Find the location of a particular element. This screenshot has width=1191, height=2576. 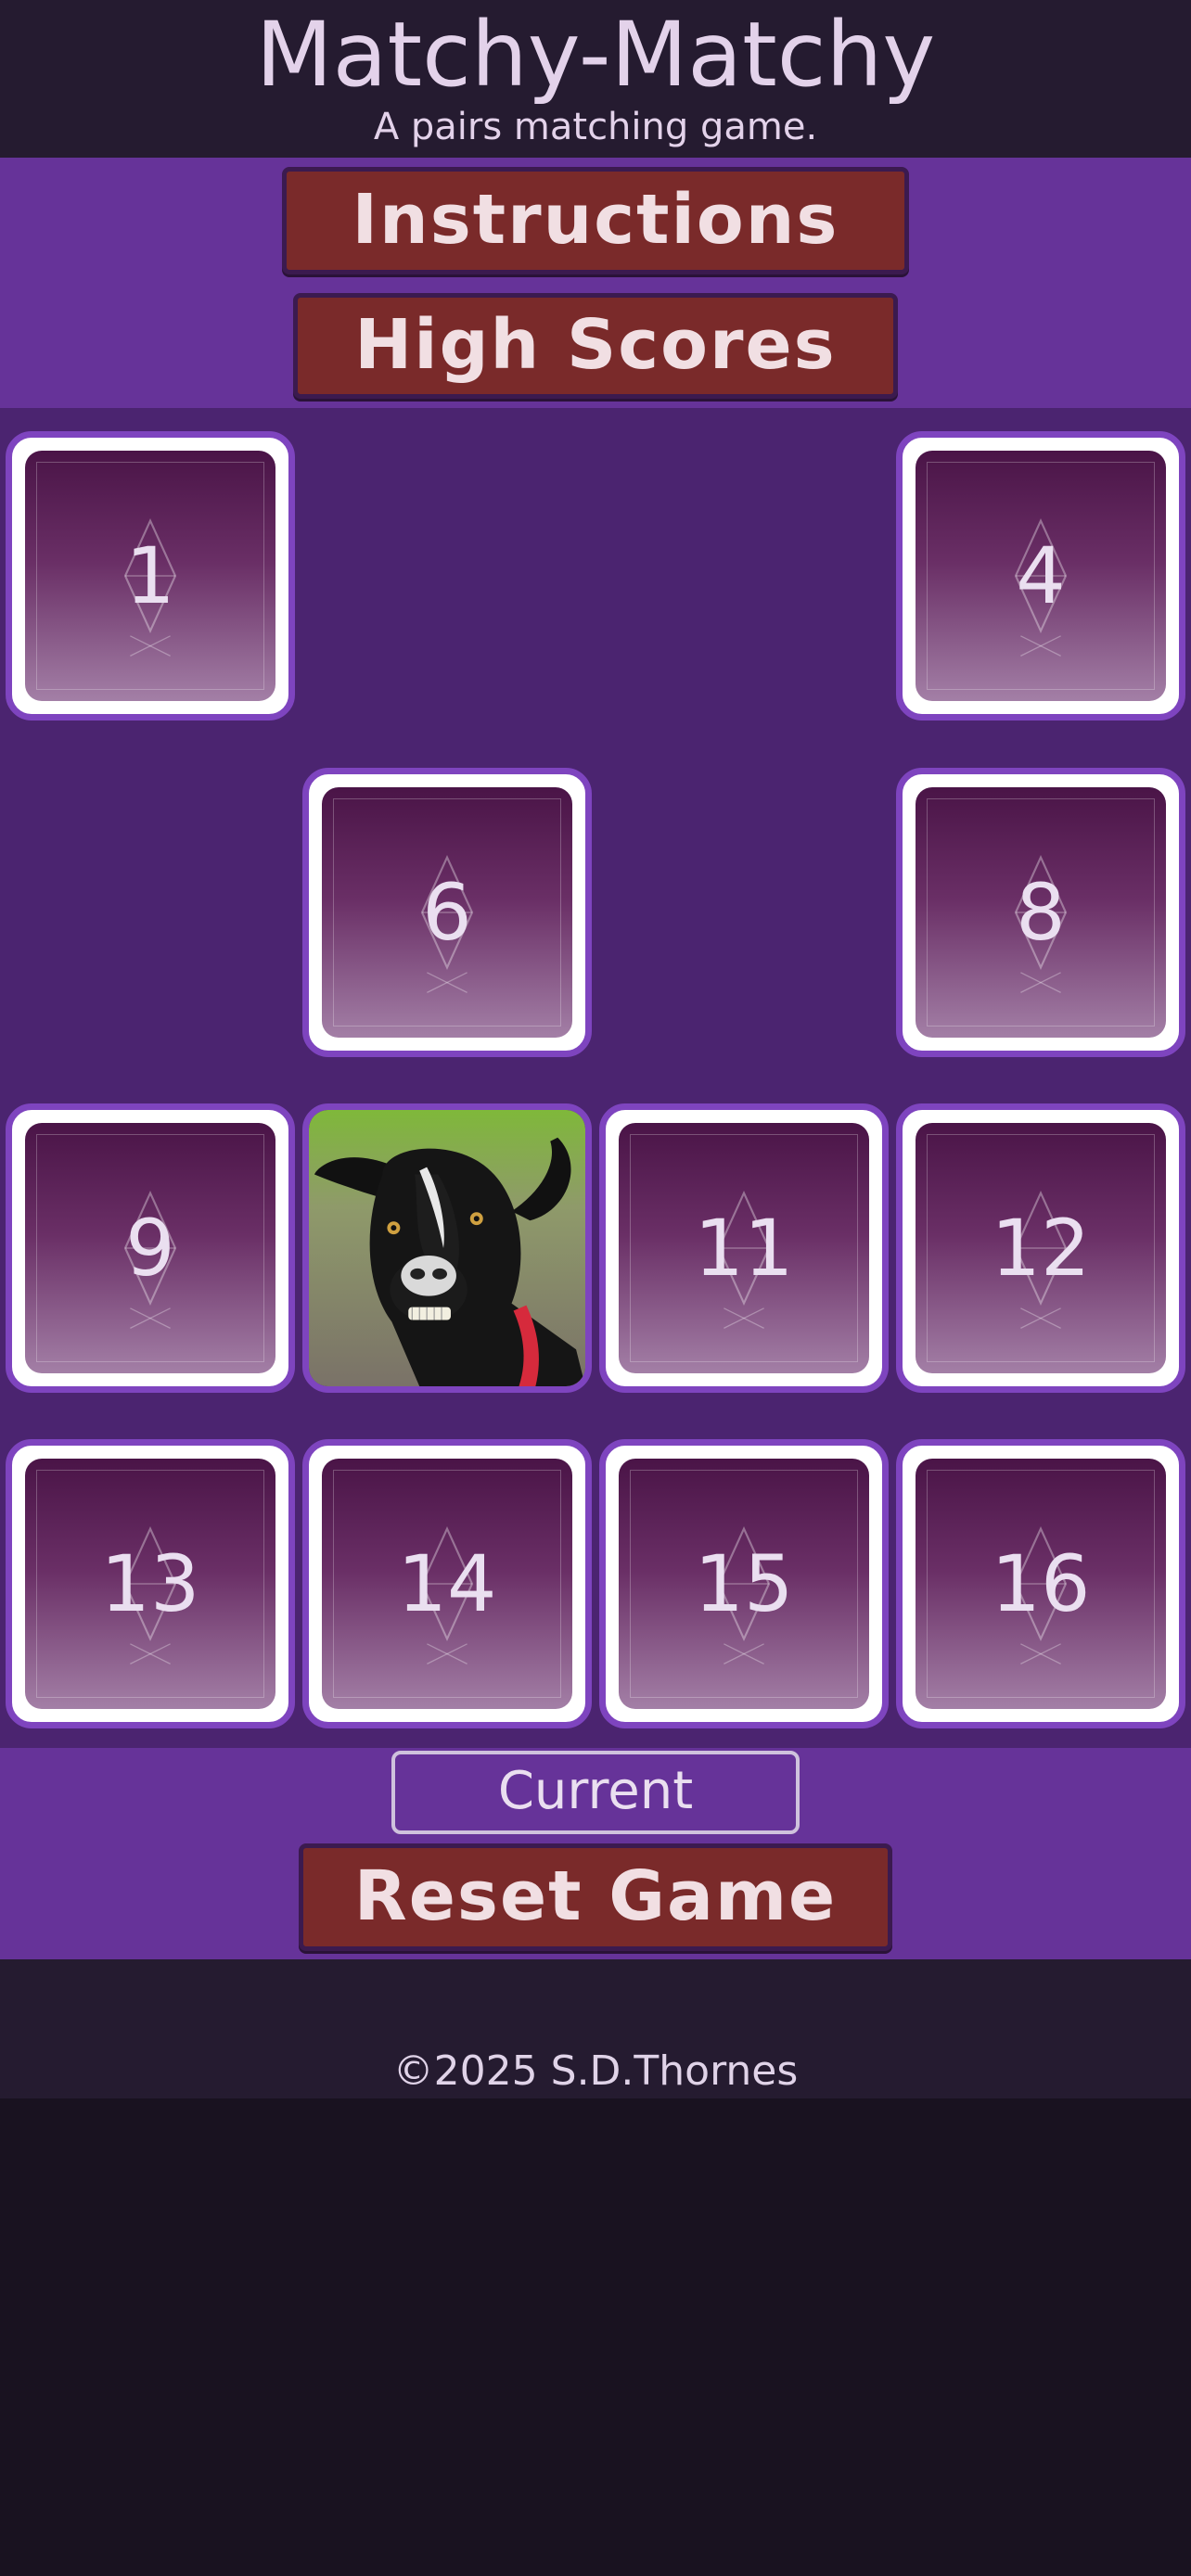

card-number: 9 is located at coordinates (150, 1249).